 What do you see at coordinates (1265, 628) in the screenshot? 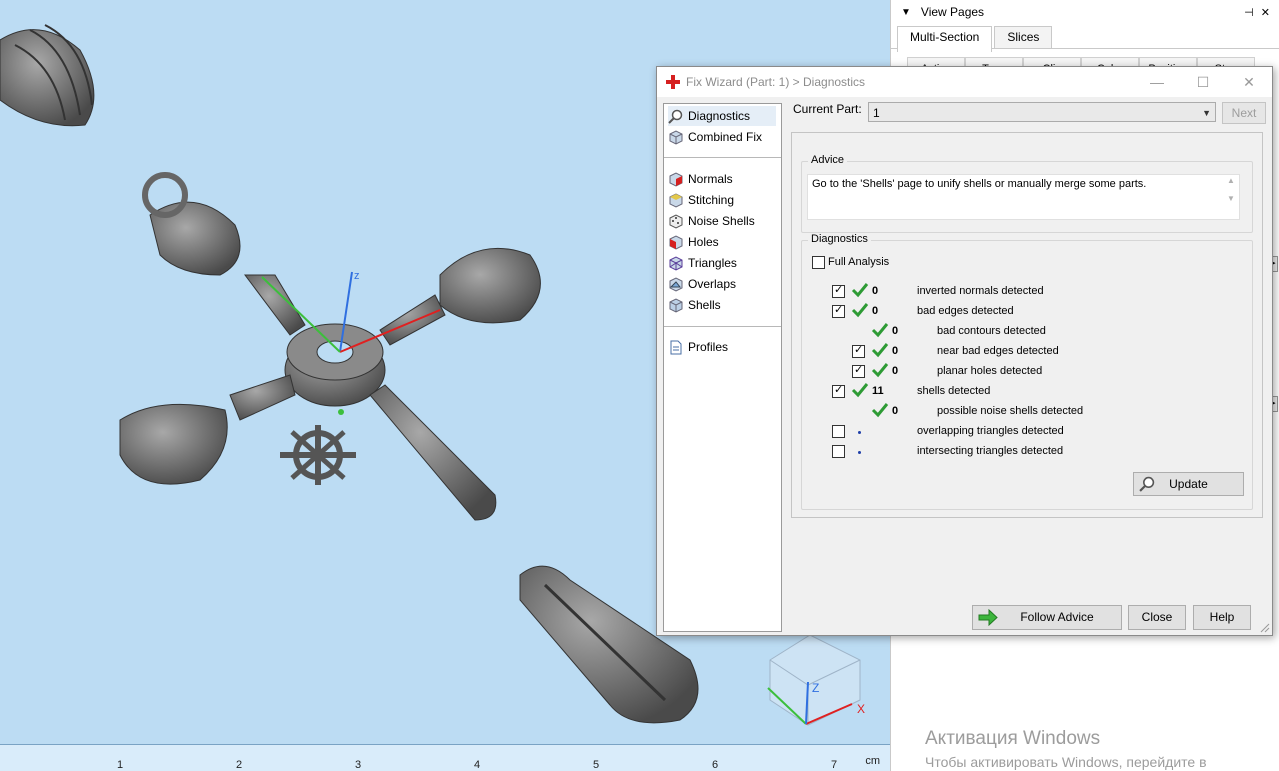
I see `resize-grip-icon` at bounding box center [1265, 628].